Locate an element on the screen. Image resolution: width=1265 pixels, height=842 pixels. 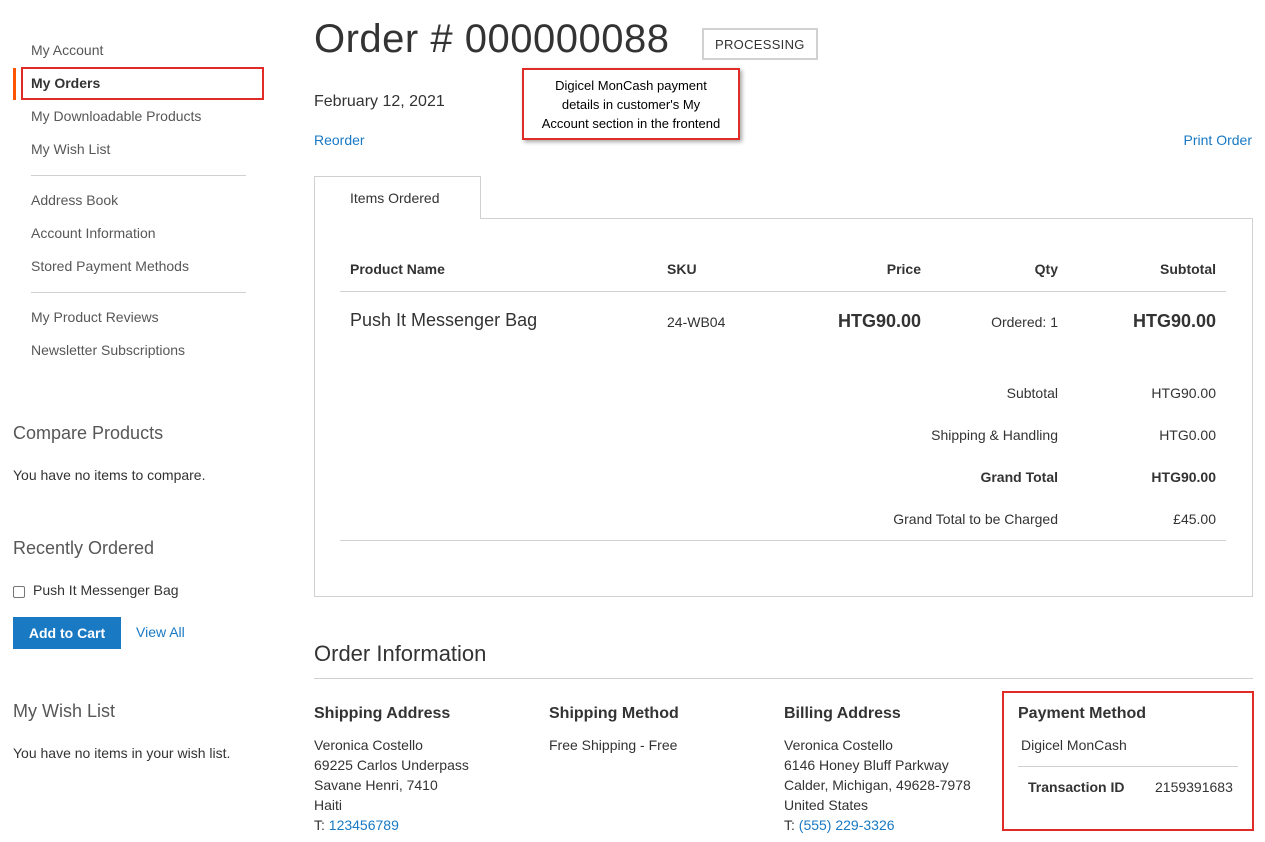
billing-address-line: United States is located at coordinates (826, 805).